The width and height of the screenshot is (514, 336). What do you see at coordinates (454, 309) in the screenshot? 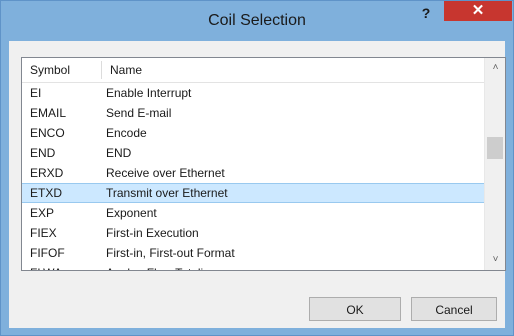
I see `cancel-button: Cancel` at bounding box center [454, 309].